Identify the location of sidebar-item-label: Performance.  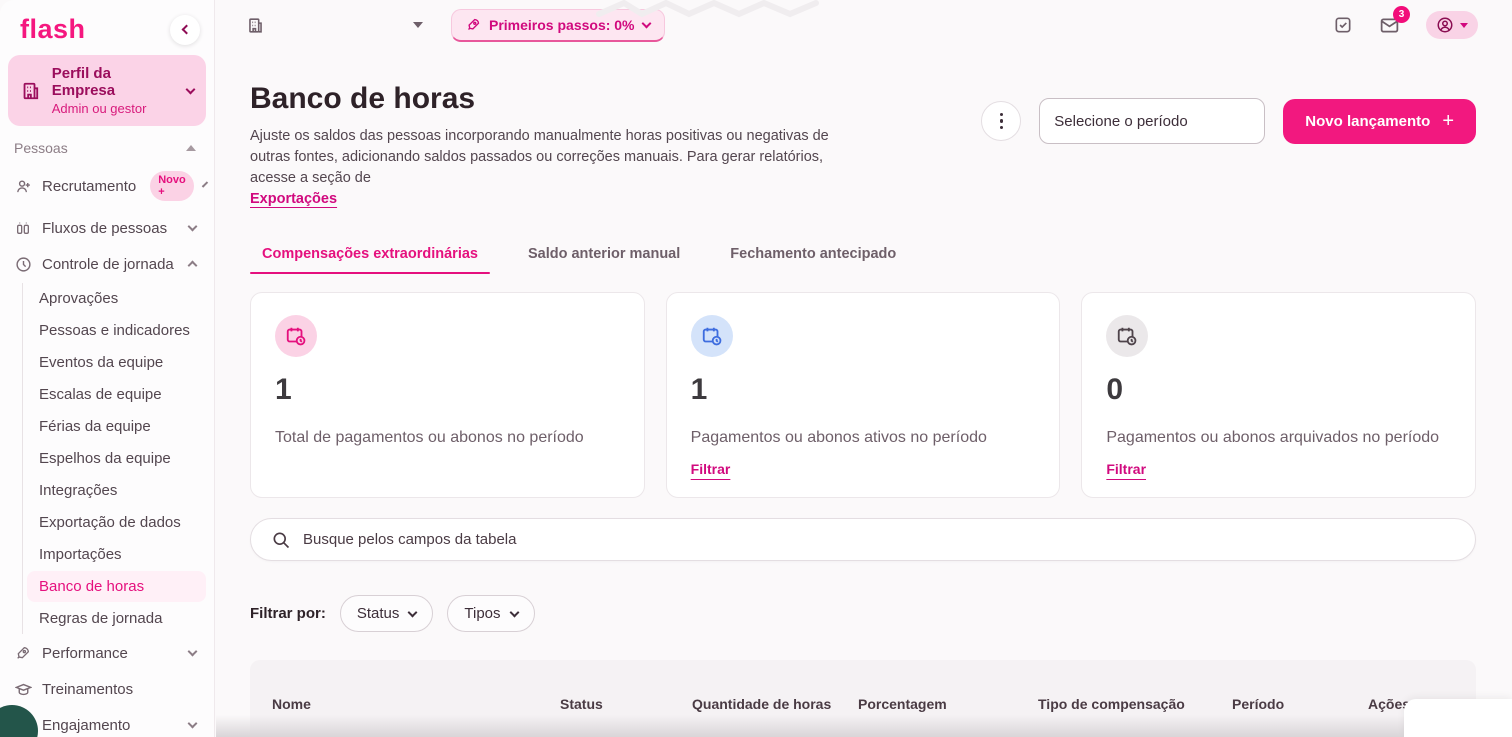
(85, 653).